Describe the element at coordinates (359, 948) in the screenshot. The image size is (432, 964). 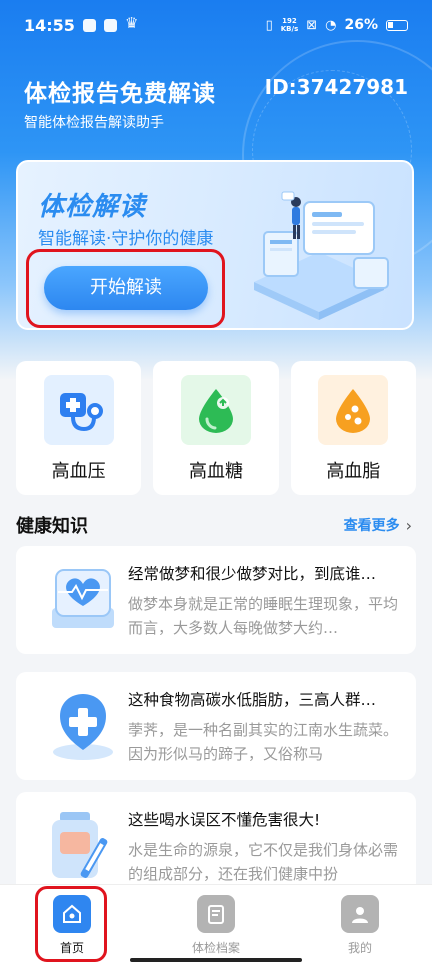
I see `tab-label: 我的` at that location.